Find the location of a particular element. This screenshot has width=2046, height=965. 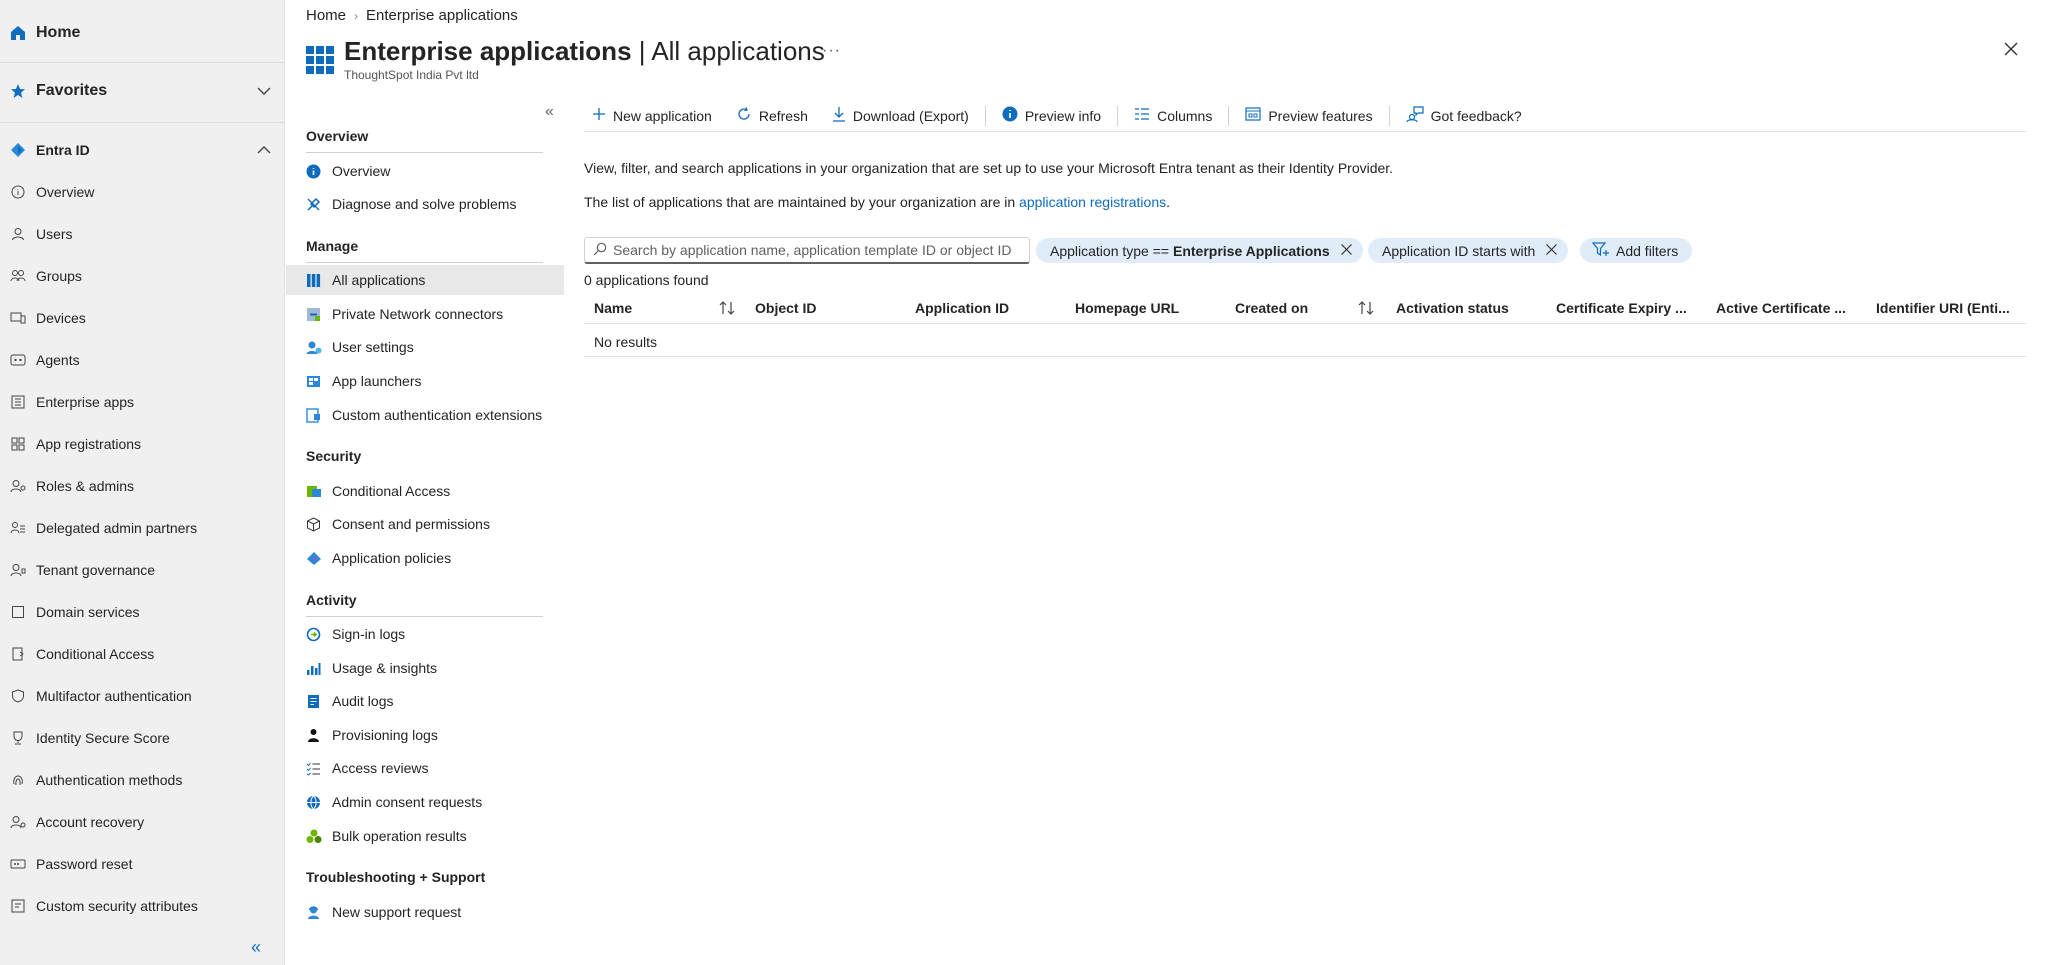

menu-item-consent: Consent and permissions is located at coordinates (425, 524).